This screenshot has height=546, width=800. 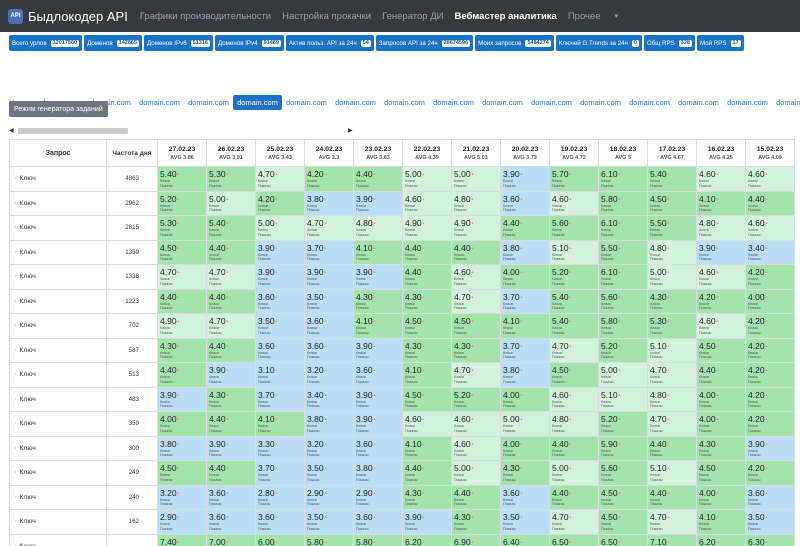 I want to click on position-cell: 3.80▴ Клики Показы, so click(x=525, y=375).